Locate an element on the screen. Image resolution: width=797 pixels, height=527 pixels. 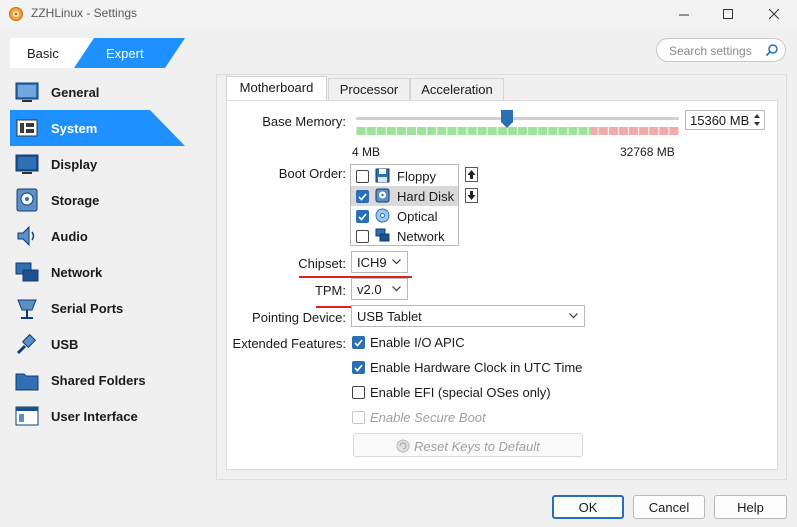
maximize-icon is located at coordinates (727, 13).